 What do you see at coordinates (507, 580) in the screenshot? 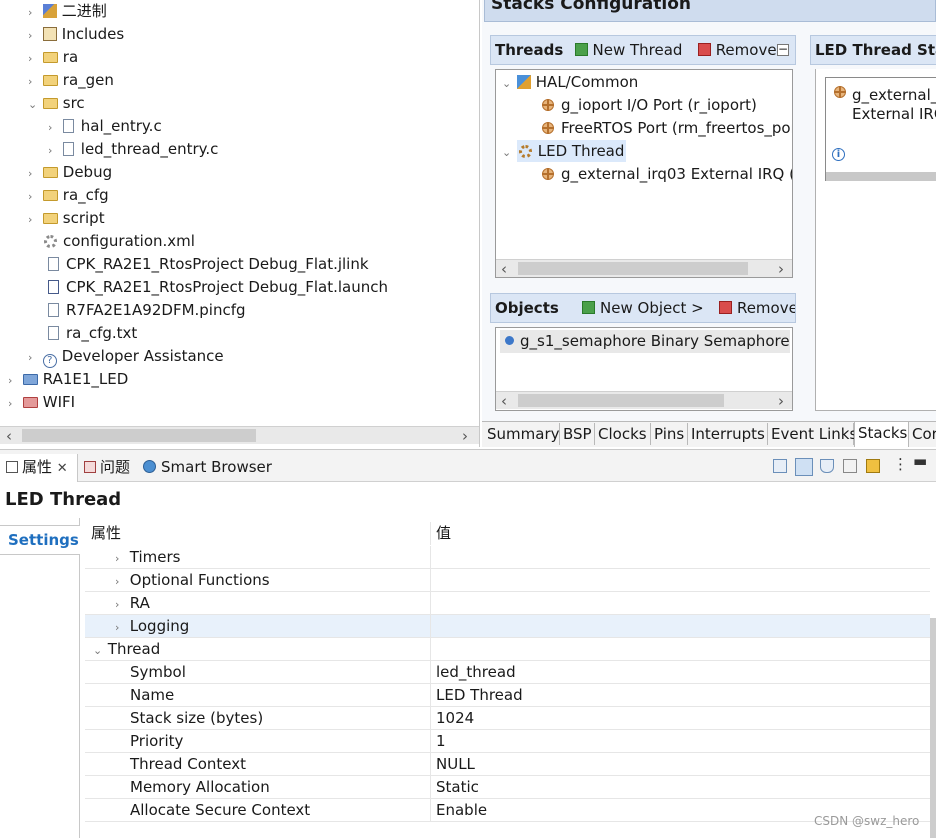
I see `group-optional-functions: › Optional Functions` at bounding box center [507, 580].